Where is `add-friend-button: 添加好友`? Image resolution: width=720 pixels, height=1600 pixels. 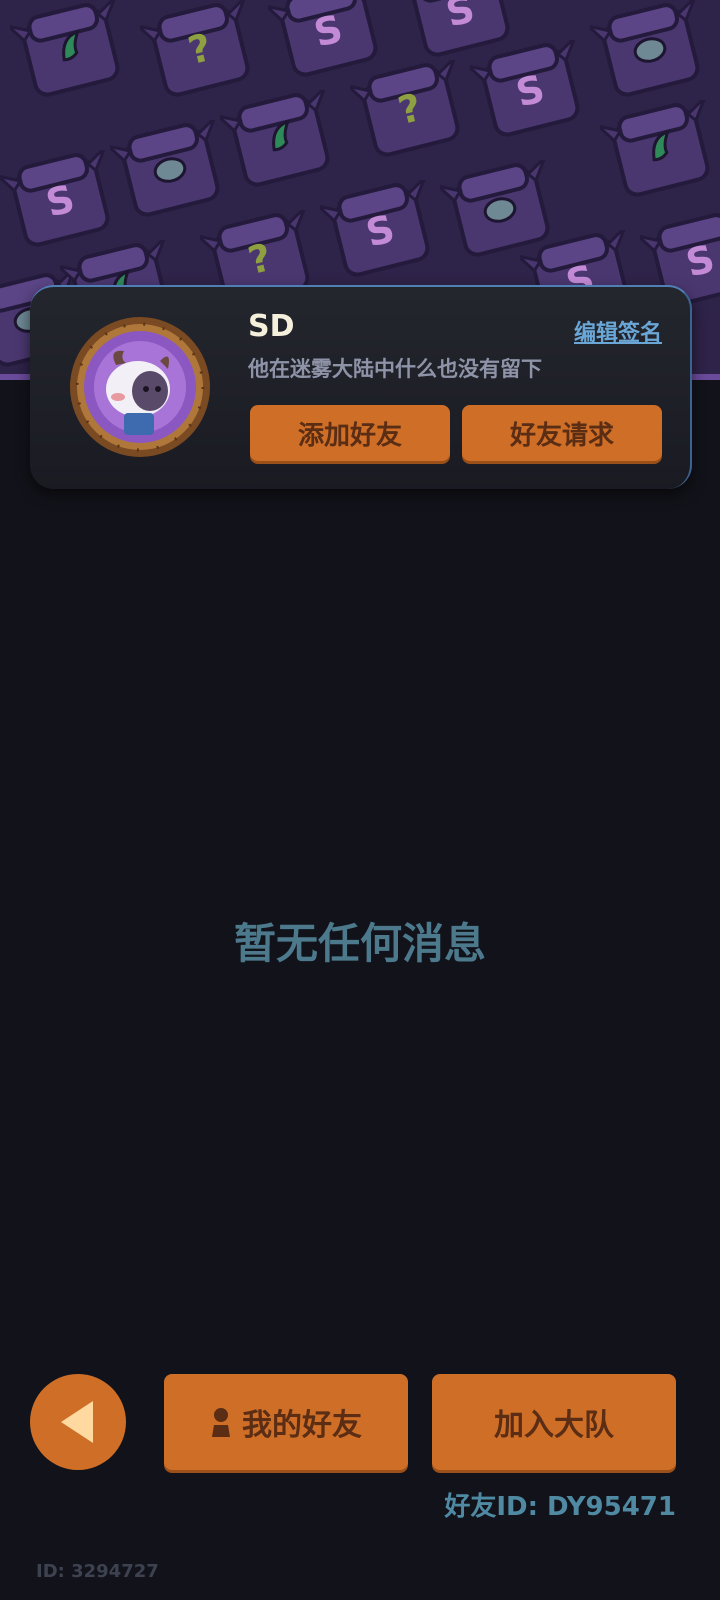 add-friend-button: 添加好友 is located at coordinates (350, 433).